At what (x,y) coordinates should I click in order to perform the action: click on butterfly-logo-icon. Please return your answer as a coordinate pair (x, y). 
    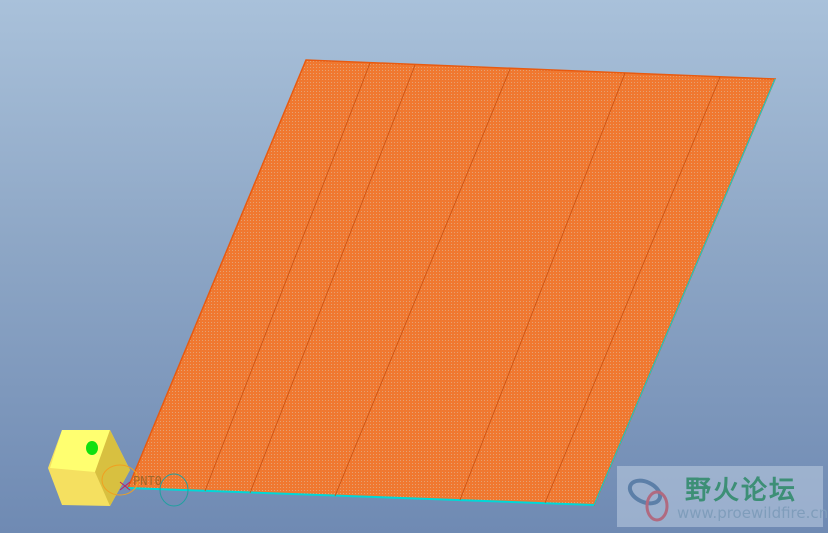
    Looking at the image, I should click on (648, 500).